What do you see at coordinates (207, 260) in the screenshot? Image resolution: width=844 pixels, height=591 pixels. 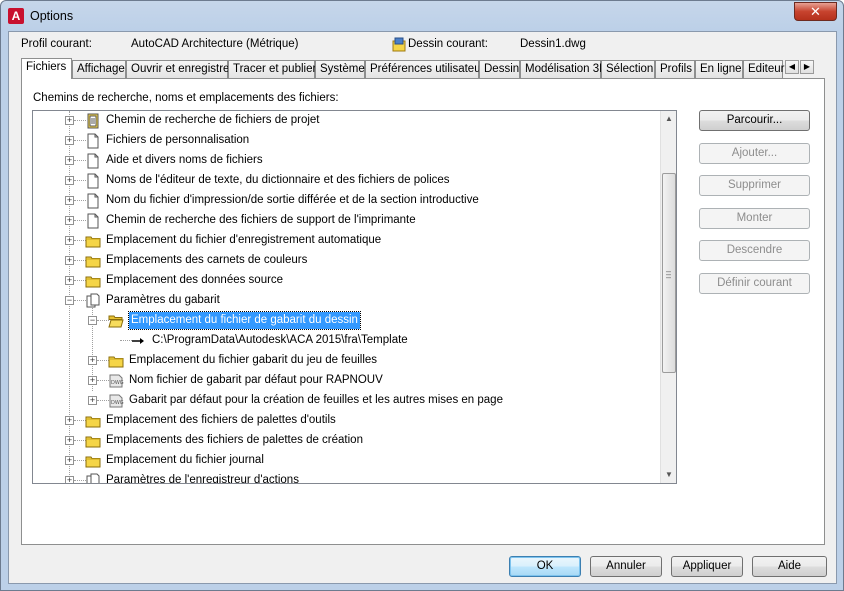 I see `tree-item-label: Emplacements des carnets de couleurs` at bounding box center [207, 260].